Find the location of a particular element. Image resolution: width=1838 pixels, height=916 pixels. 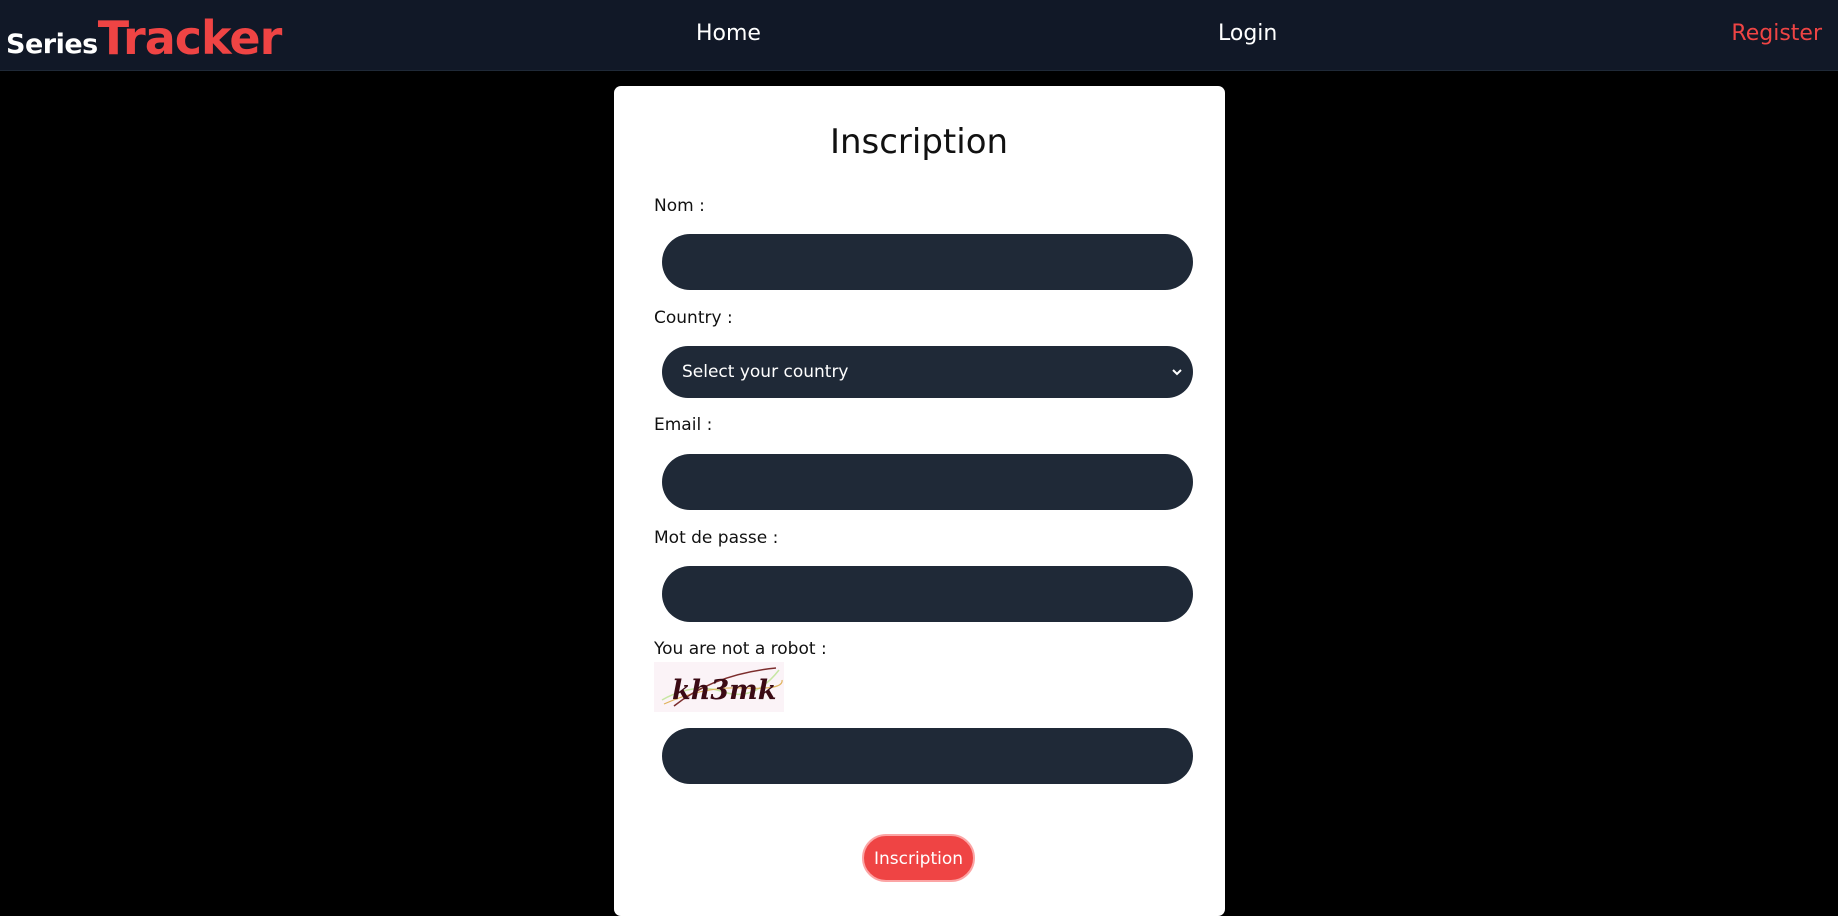

chevron-down-icon is located at coordinates (1177, 372).